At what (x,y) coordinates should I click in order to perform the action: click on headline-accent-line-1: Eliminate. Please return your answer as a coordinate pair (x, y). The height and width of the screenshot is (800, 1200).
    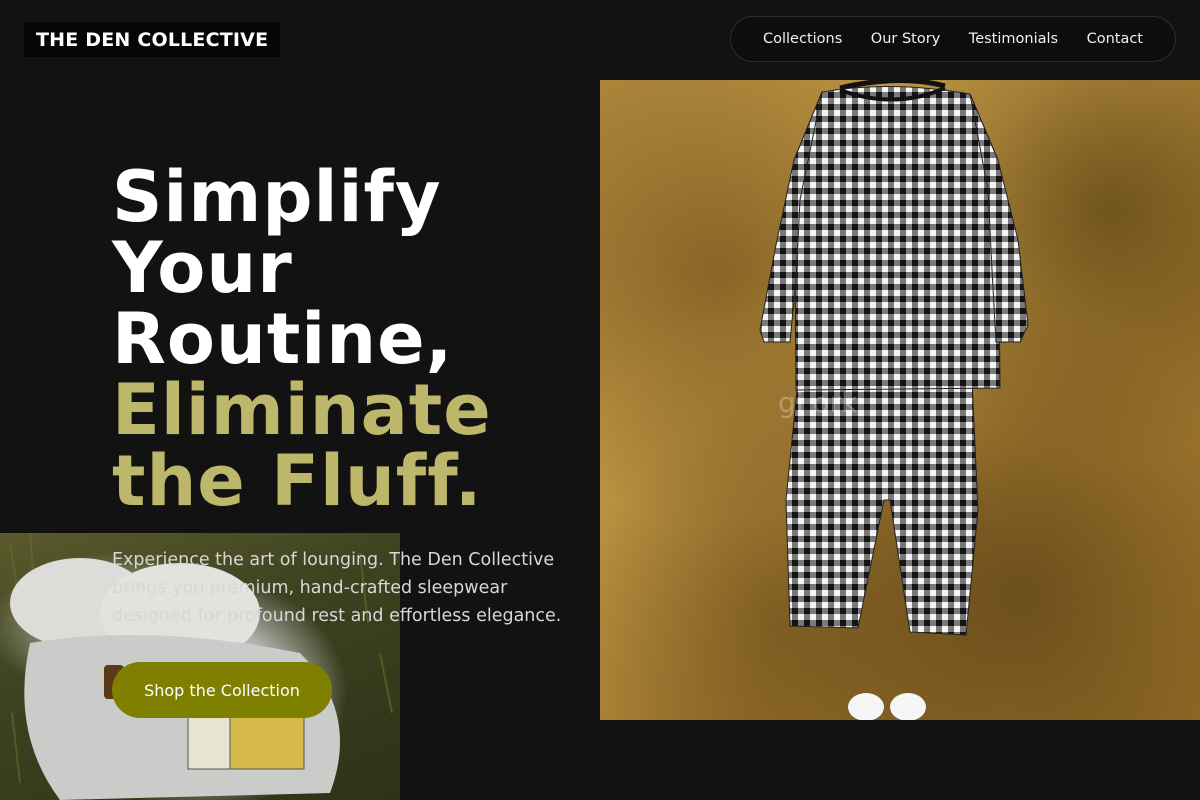
    Looking at the image, I should click on (302, 410).